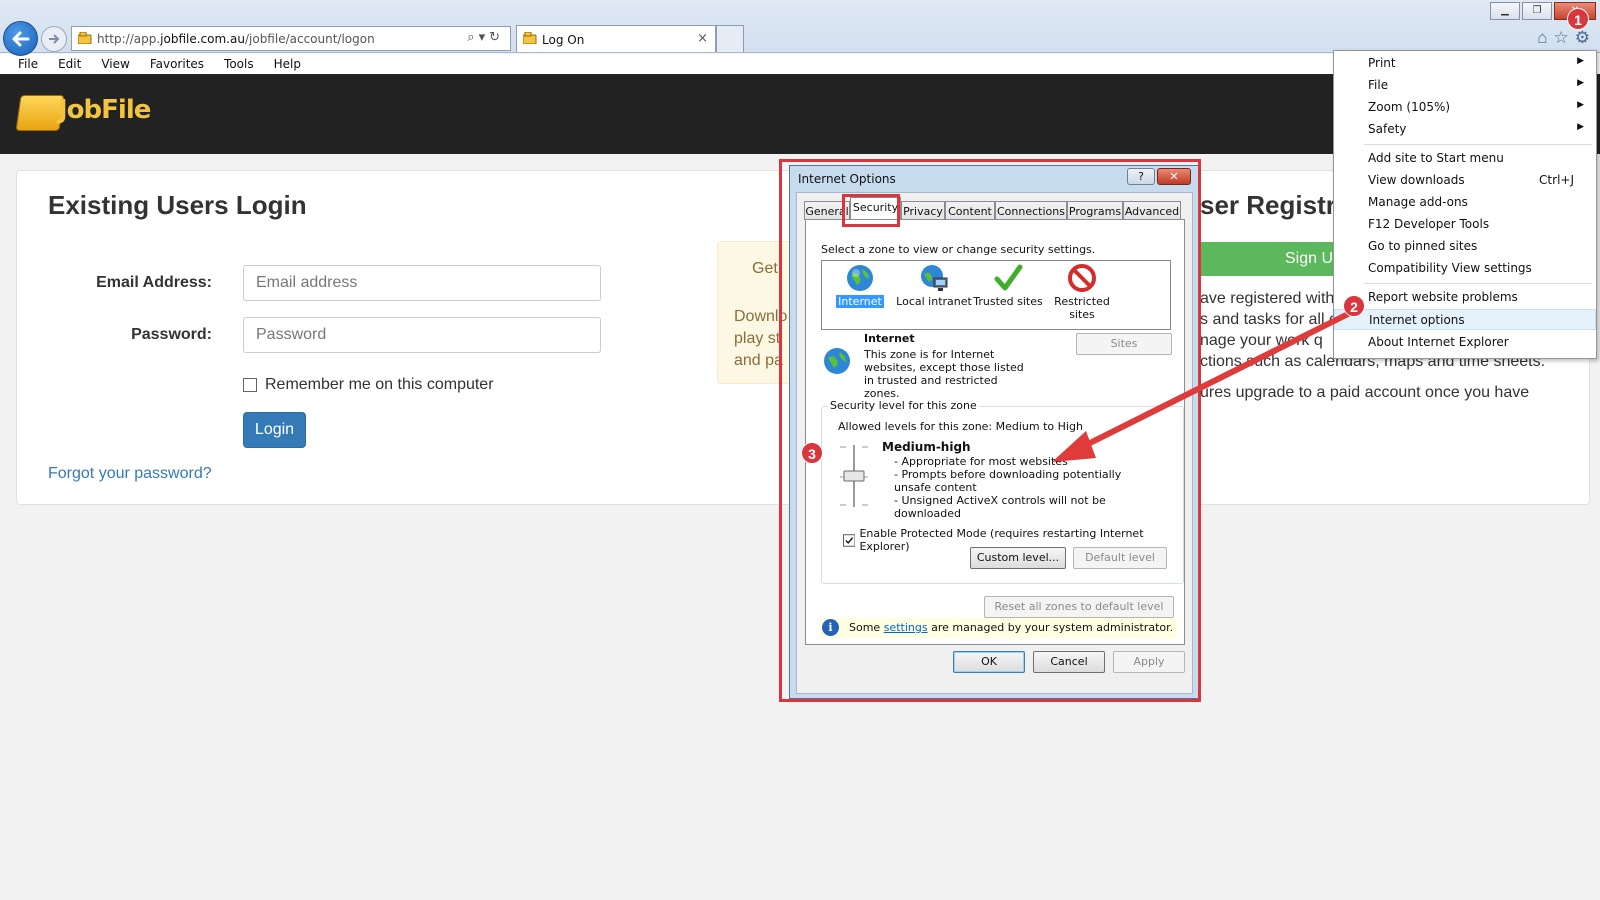 This screenshot has height=900, width=1600. Describe the element at coordinates (827, 210) in the screenshot. I see `tab-general: General` at that location.